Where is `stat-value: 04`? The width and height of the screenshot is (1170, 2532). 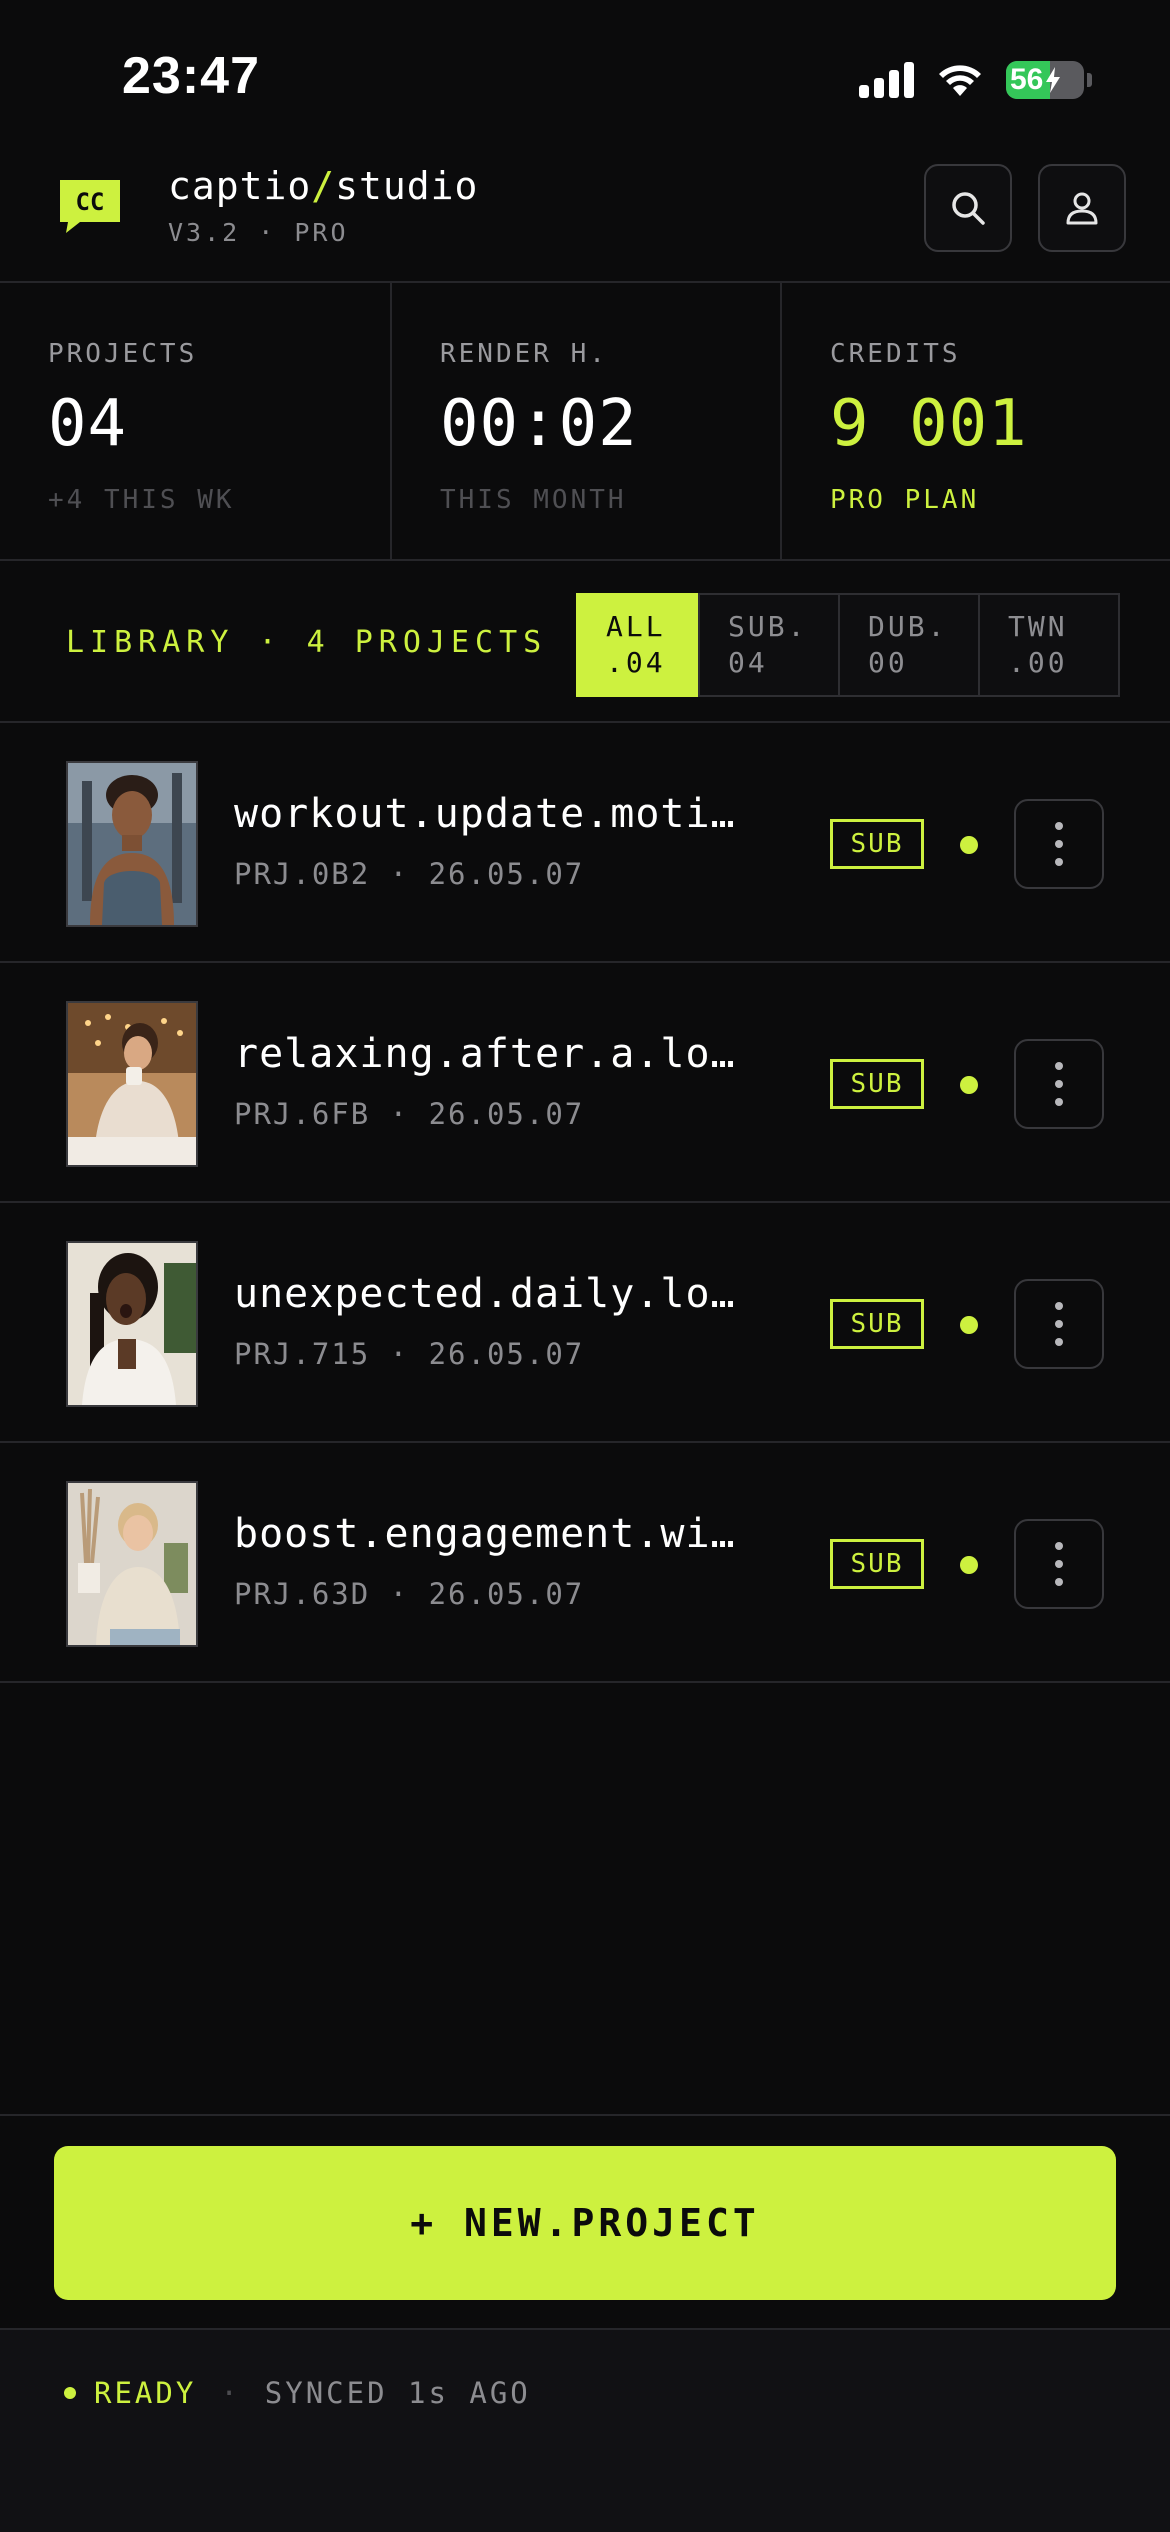 stat-value: 04 is located at coordinates (88, 424).